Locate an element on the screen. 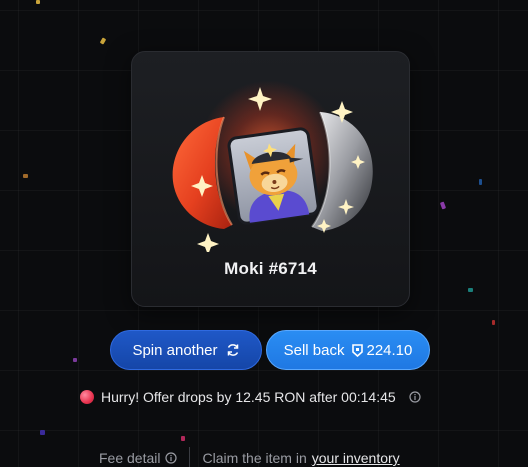 Image resolution: width=528 pixels, height=467 pixels. spin-another-button: Spin another is located at coordinates (186, 350).